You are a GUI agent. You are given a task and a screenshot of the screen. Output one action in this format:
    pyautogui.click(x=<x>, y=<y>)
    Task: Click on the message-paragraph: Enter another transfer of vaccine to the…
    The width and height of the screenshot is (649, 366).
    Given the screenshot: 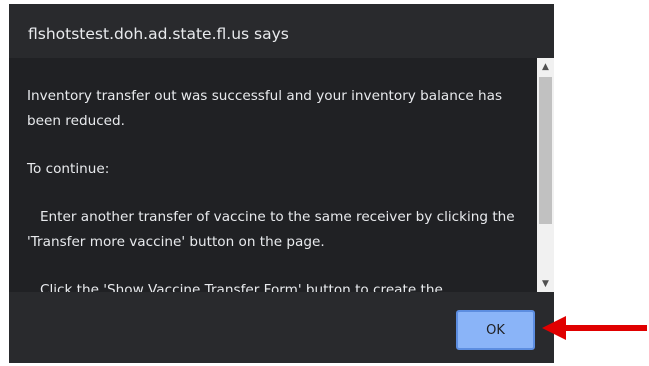 What is the action you would take?
    pyautogui.click(x=273, y=229)
    